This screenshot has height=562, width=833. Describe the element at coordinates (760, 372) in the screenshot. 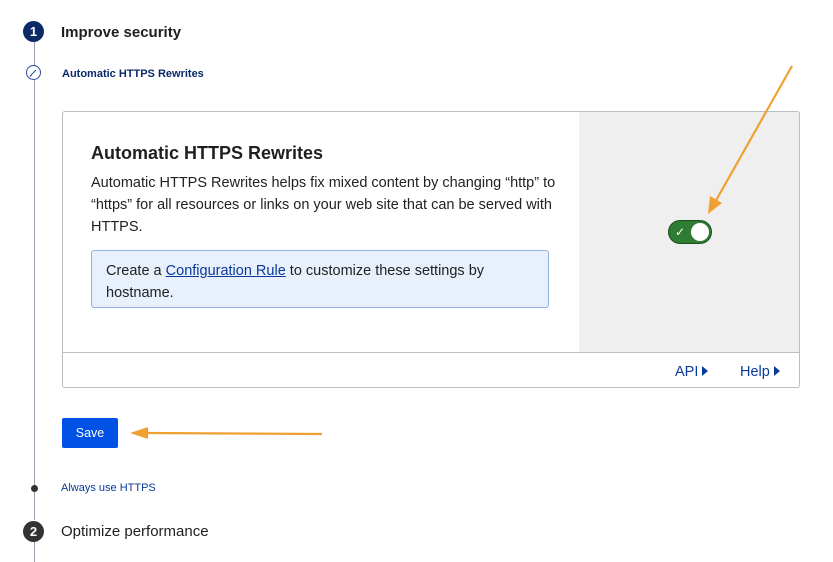

I see `help-link: Help` at that location.